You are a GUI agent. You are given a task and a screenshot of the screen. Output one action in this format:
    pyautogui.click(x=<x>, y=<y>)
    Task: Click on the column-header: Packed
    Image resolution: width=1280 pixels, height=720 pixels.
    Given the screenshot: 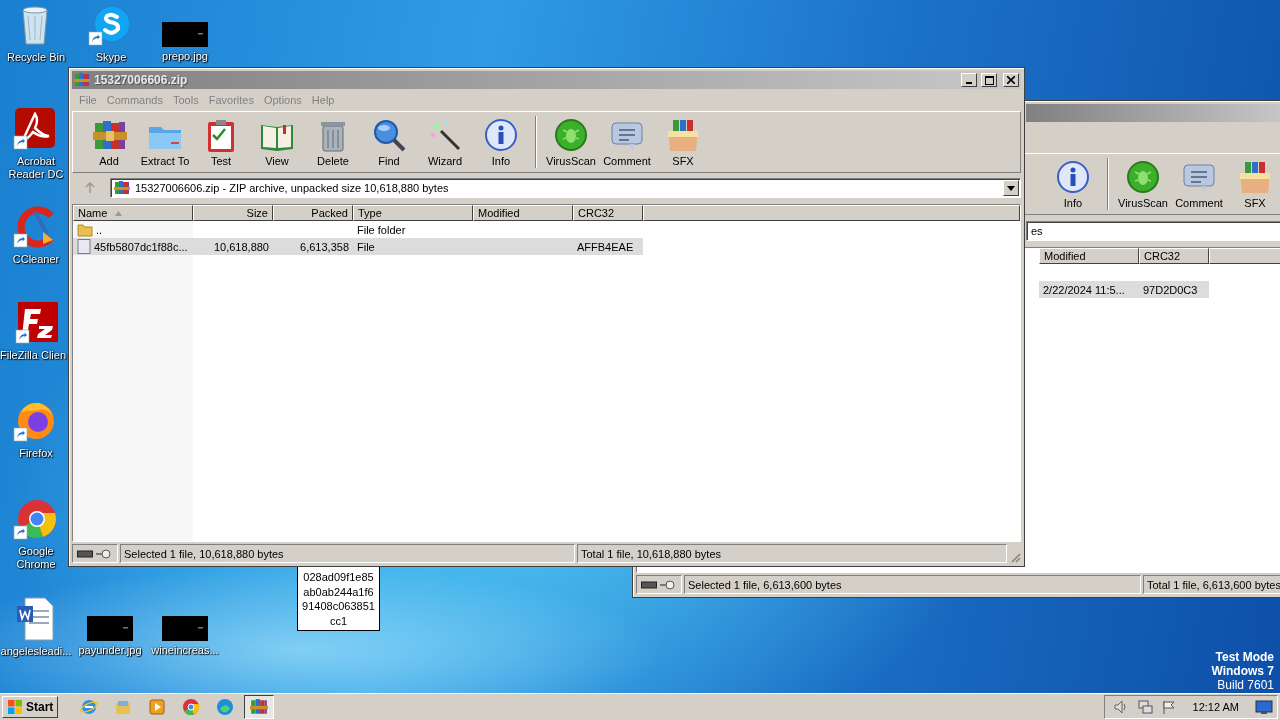 What is the action you would take?
    pyautogui.click(x=313, y=213)
    